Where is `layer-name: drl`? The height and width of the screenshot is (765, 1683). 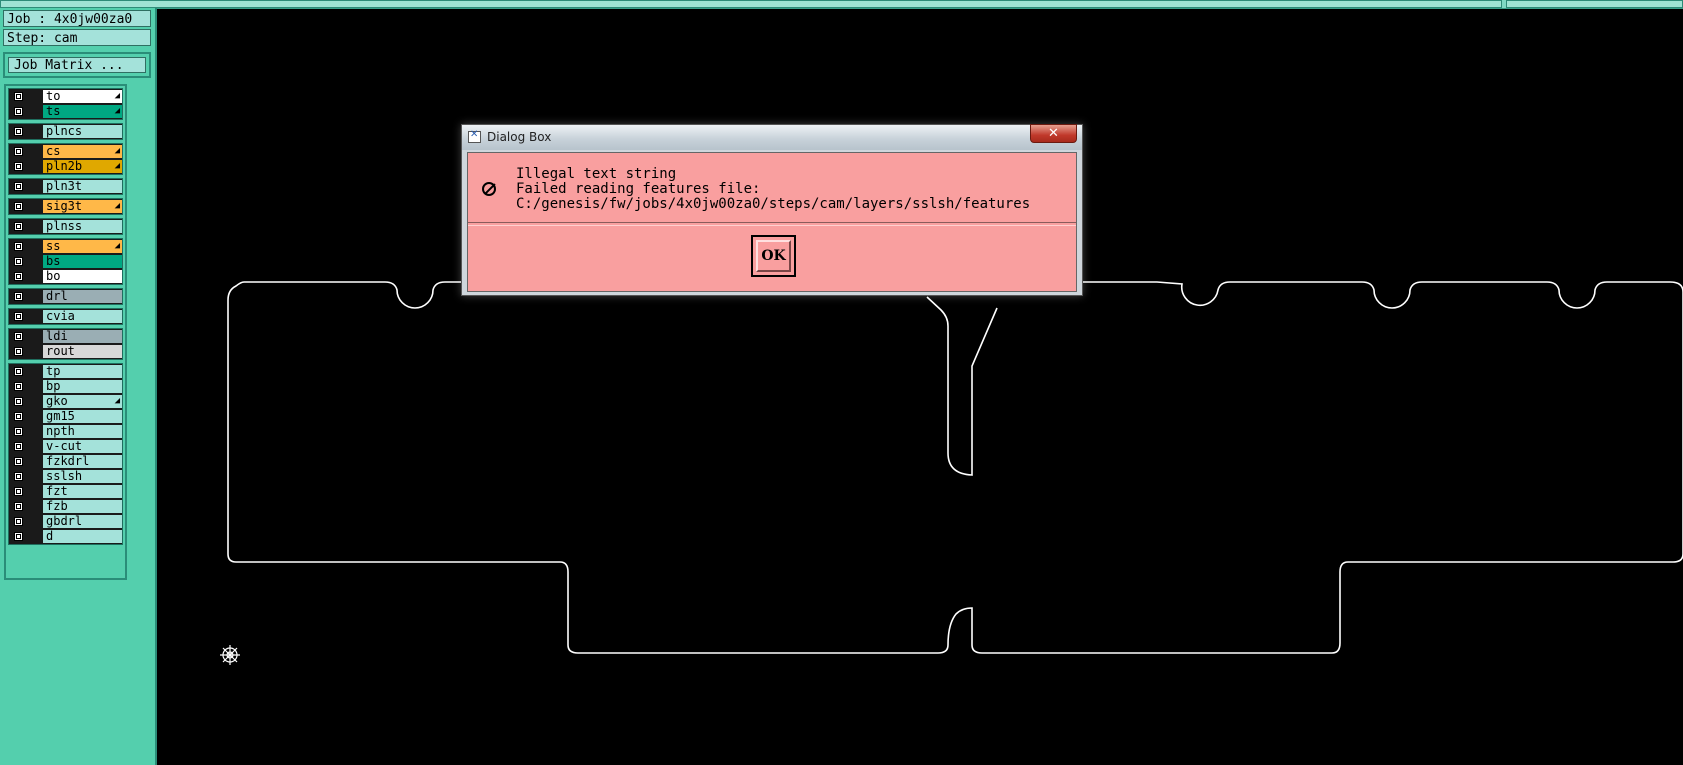 layer-name: drl is located at coordinates (82, 296).